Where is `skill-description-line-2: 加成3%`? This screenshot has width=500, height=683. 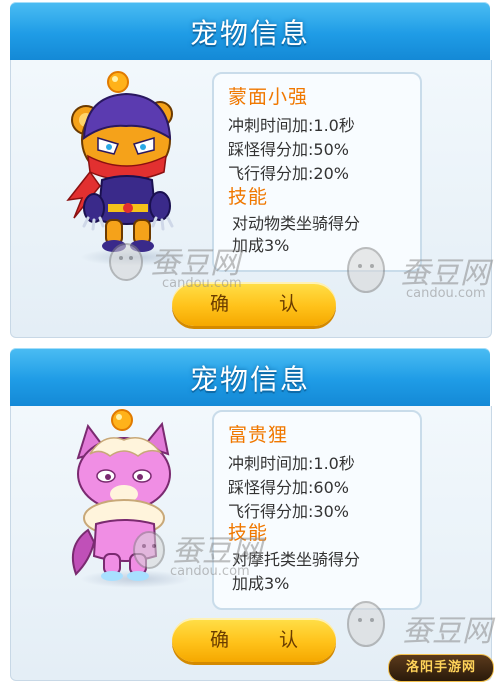
skill-description-line-2: 加成3% is located at coordinates (261, 245).